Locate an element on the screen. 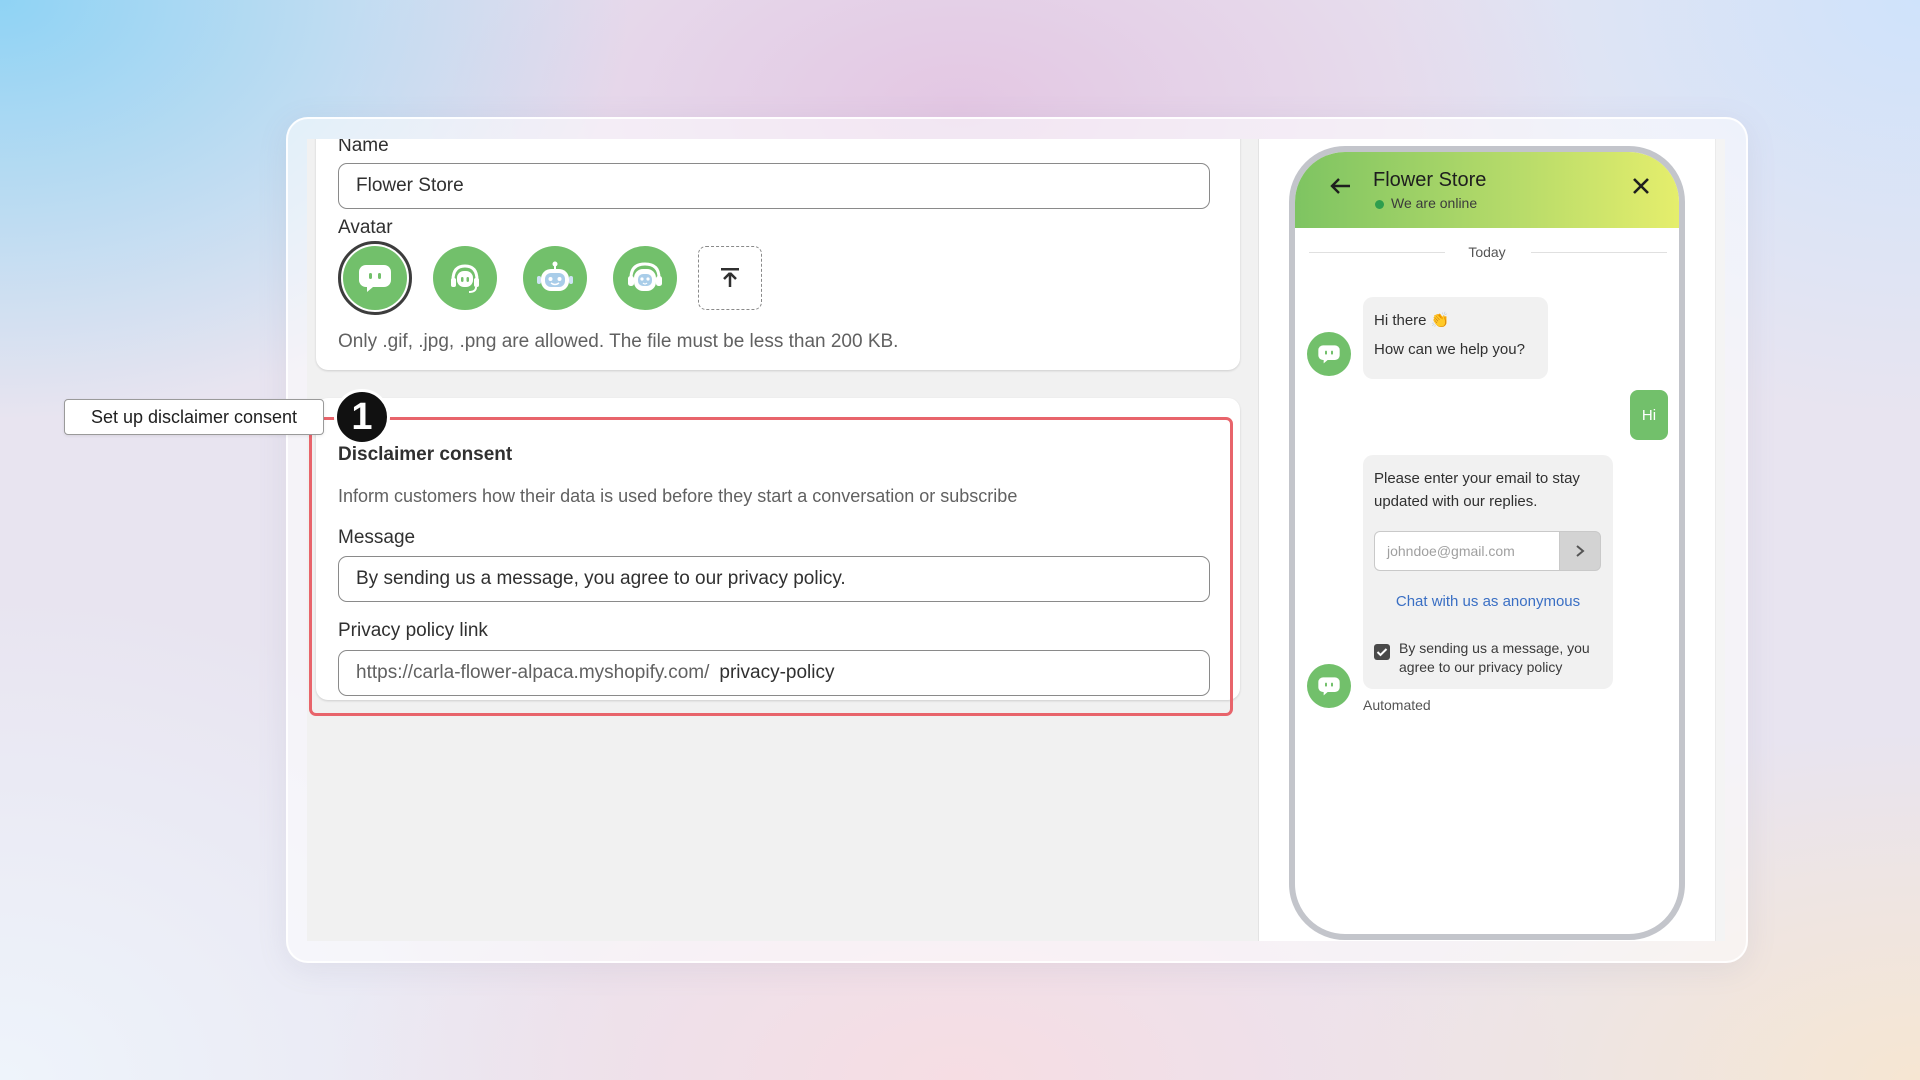 This screenshot has width=1920, height=1080. step-callout-label: Set up disclaimer consent is located at coordinates (194, 417).